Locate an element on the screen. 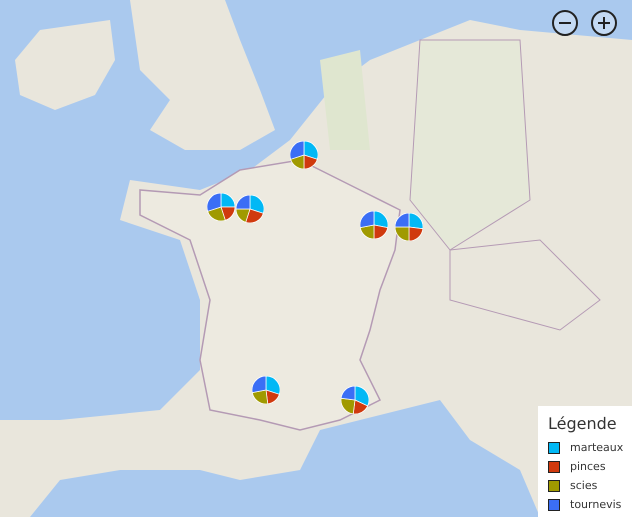 The image size is (632, 517). legend-label: pinces is located at coordinates (588, 466).